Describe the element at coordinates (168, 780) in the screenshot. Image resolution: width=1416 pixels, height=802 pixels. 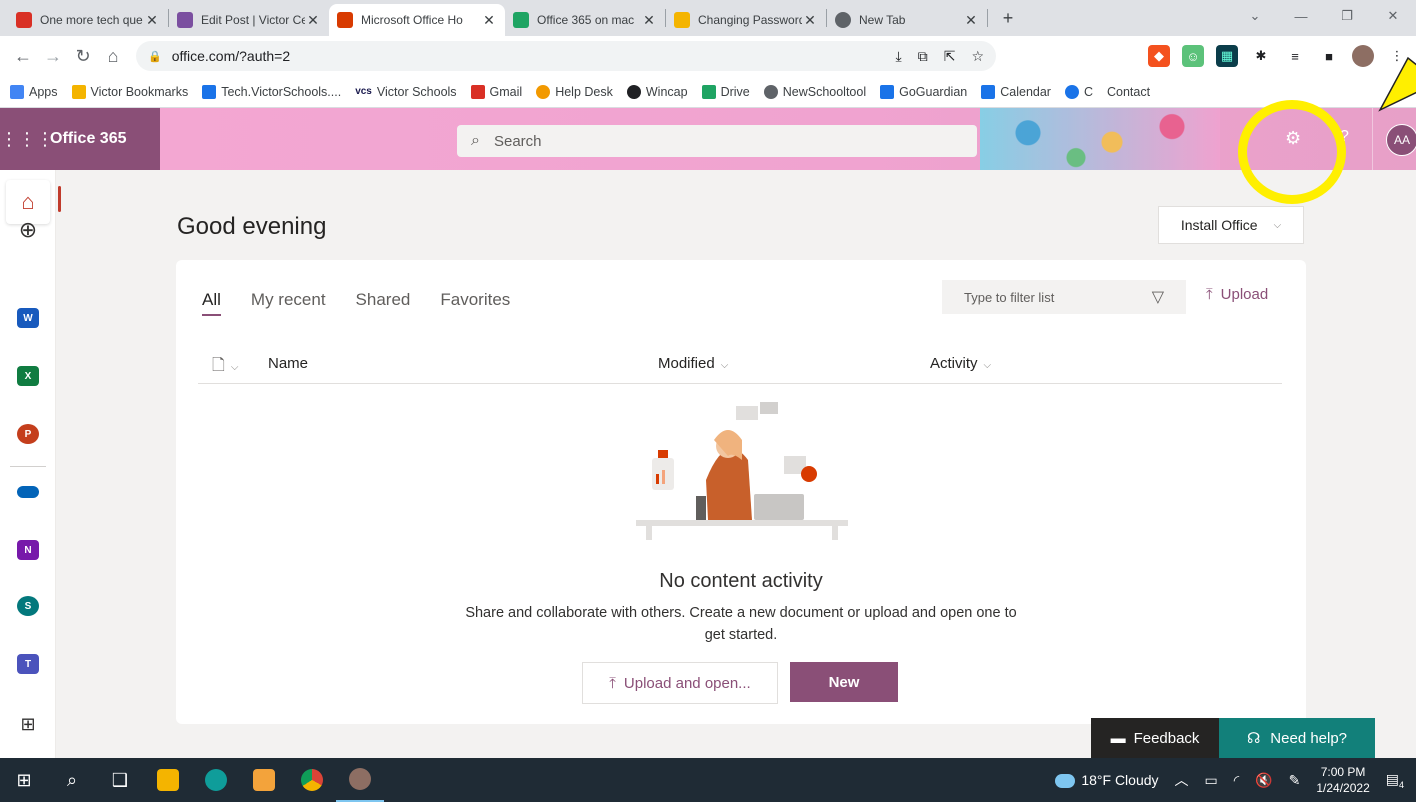
I see `file-explorer-icon` at that location.